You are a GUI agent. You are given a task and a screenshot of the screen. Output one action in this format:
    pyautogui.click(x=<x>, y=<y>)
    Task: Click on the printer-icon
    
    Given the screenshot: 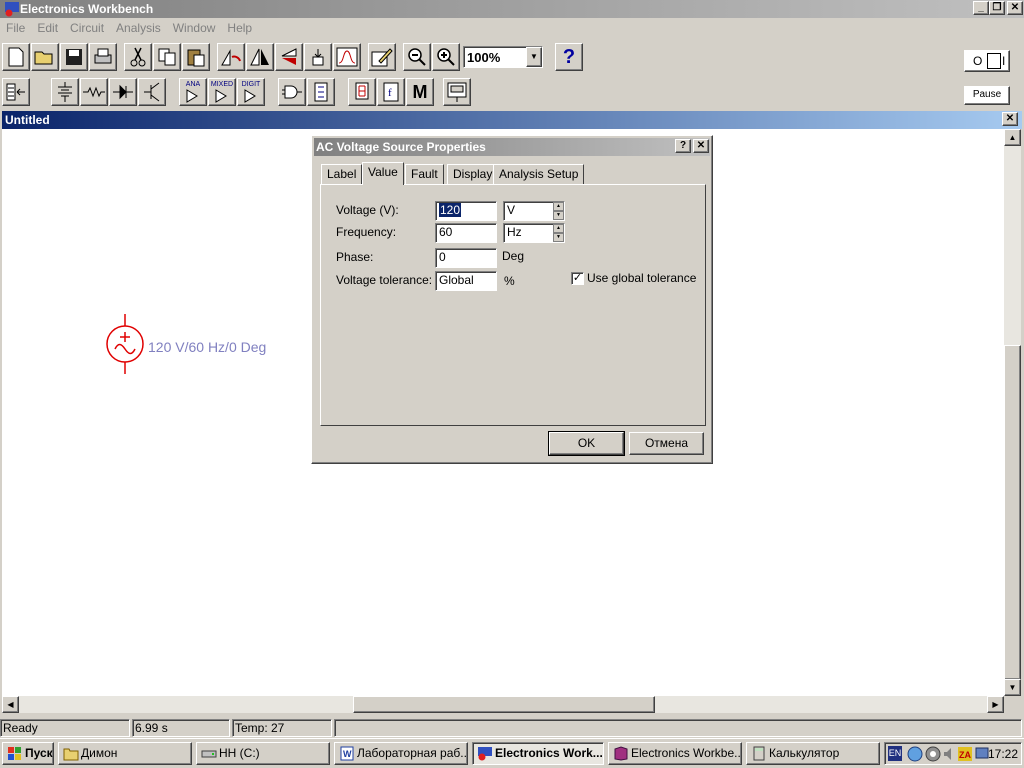 What is the action you would take?
    pyautogui.click(x=103, y=56)
    